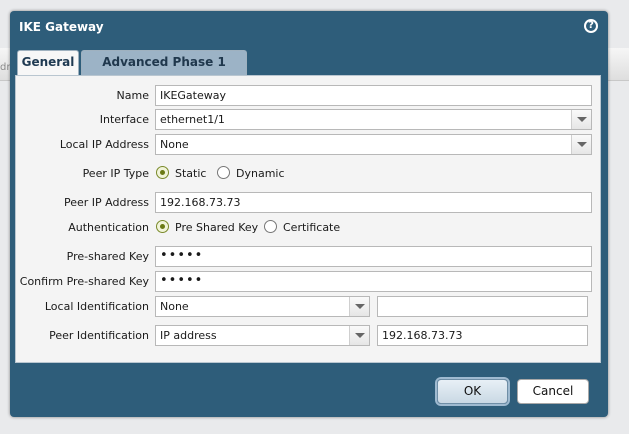 This screenshot has width=629, height=434. I want to click on local-id-row: Local Identification None, so click(308, 307).